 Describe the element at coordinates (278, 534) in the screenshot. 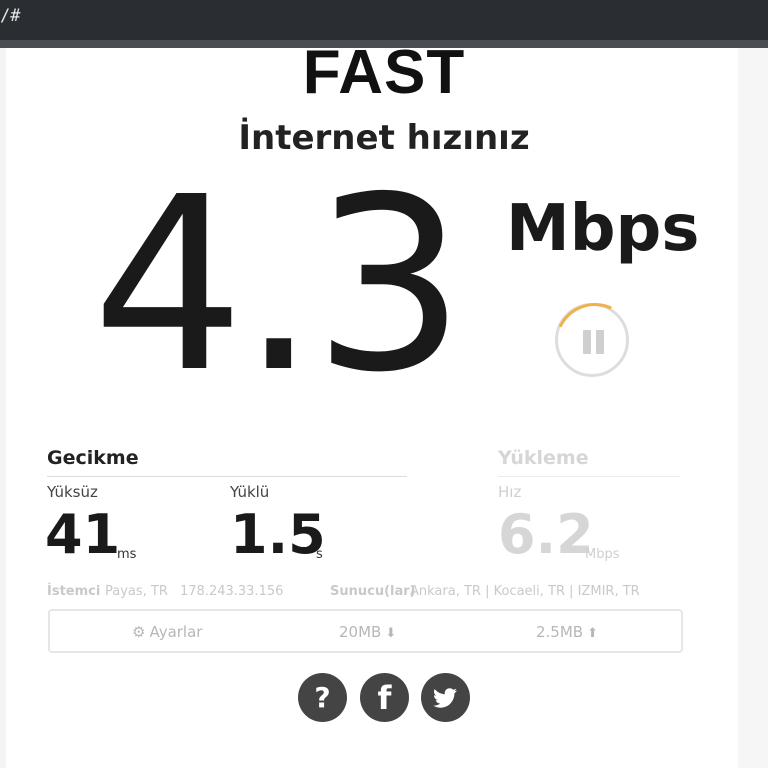

I see `loaded-latency-value: 1.5` at that location.